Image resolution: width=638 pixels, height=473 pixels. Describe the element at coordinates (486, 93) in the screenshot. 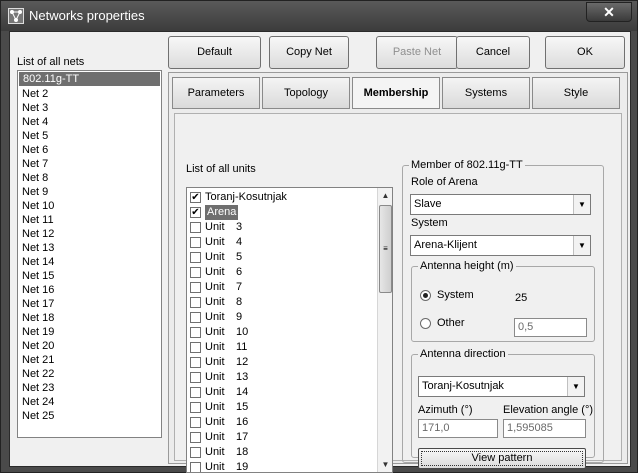

I see `tab-systems: Systems` at that location.